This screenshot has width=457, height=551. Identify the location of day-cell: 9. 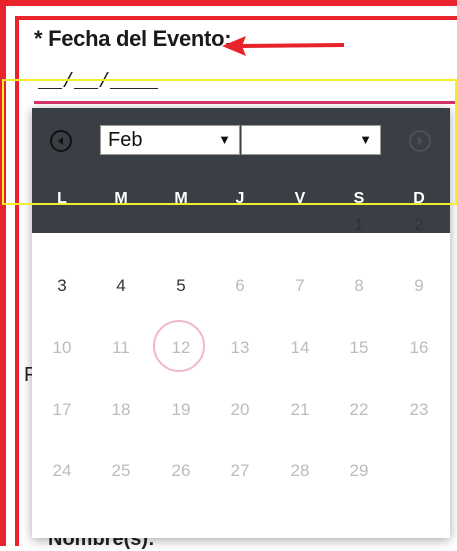
(419, 285).